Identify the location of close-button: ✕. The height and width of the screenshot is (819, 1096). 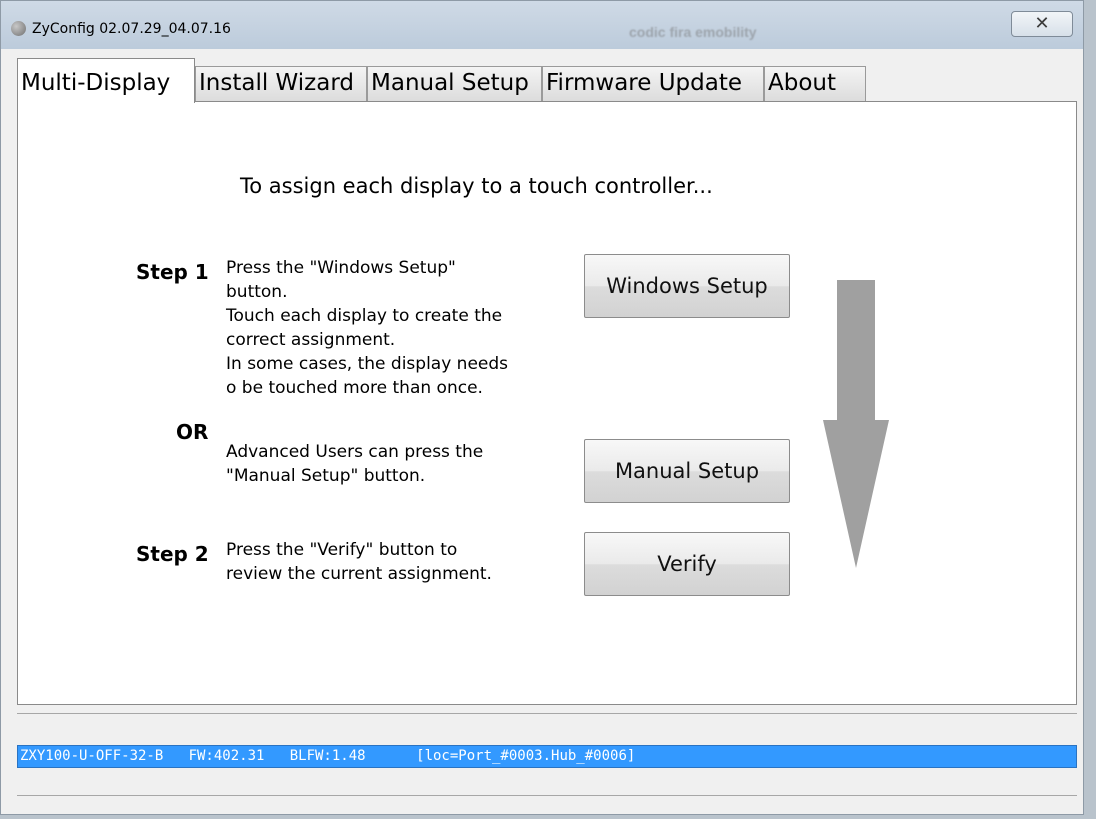
(1042, 24).